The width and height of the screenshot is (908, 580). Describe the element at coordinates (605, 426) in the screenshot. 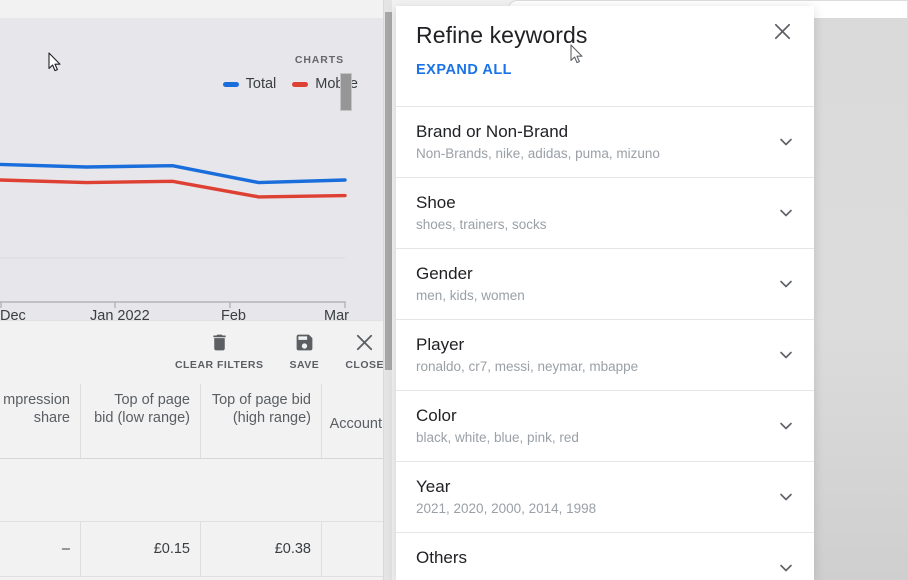

I see `refine-row-color: Color black, white, blue, pink, red` at that location.